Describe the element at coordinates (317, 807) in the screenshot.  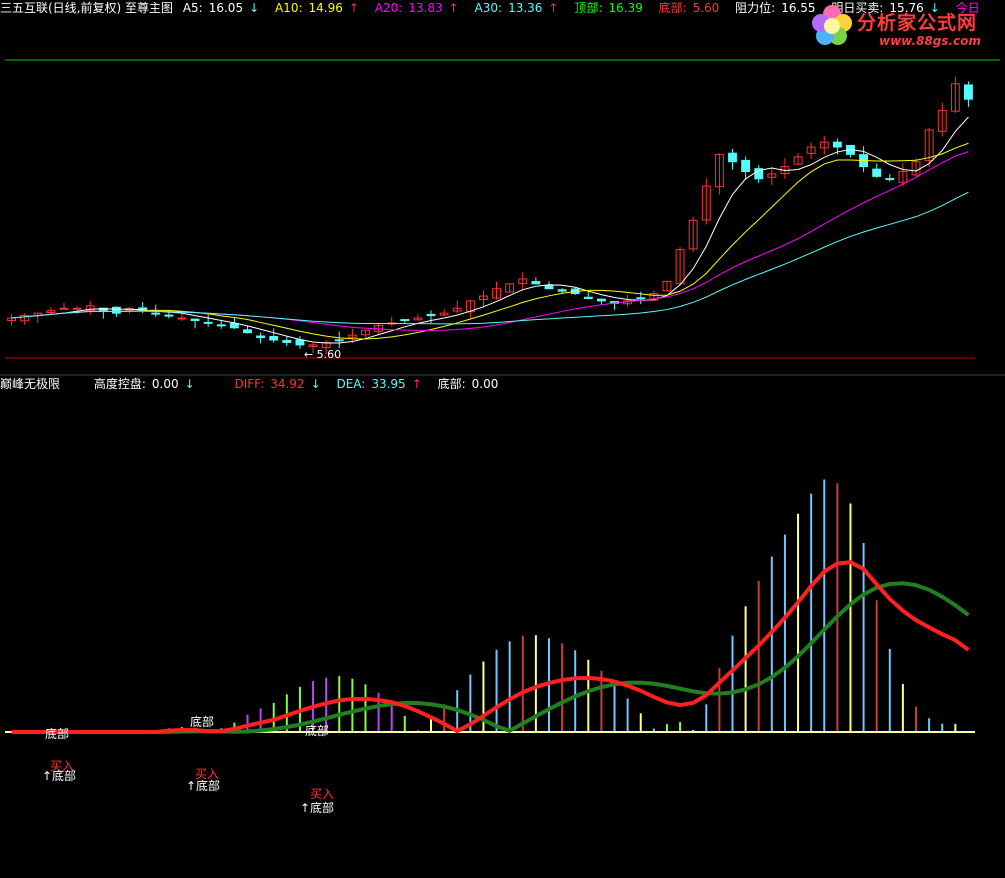
I see `signal-marker: ↑底部` at that location.